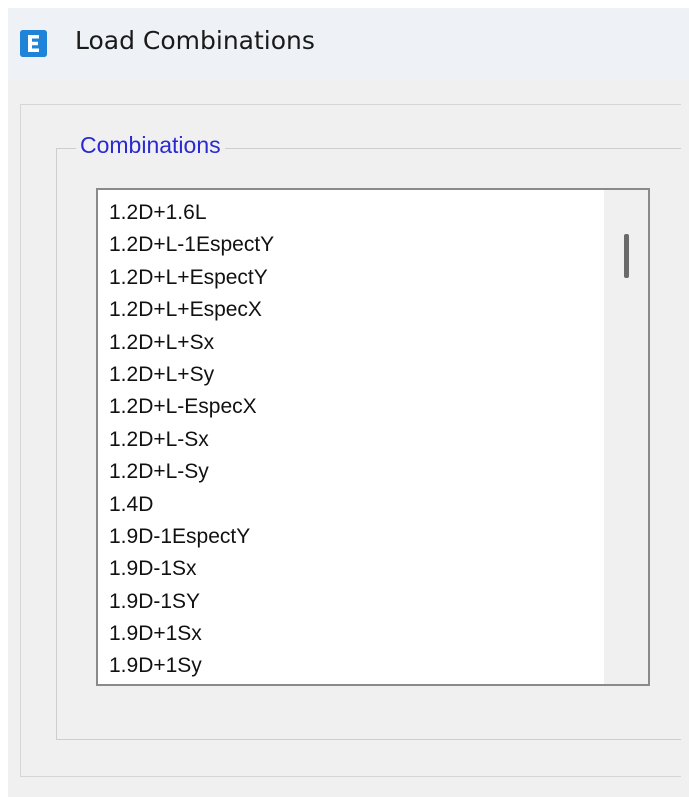 Image resolution: width=689 pixels, height=797 pixels. What do you see at coordinates (352, 666) in the screenshot?
I see `list-item: 1.9D+1Sy` at bounding box center [352, 666].